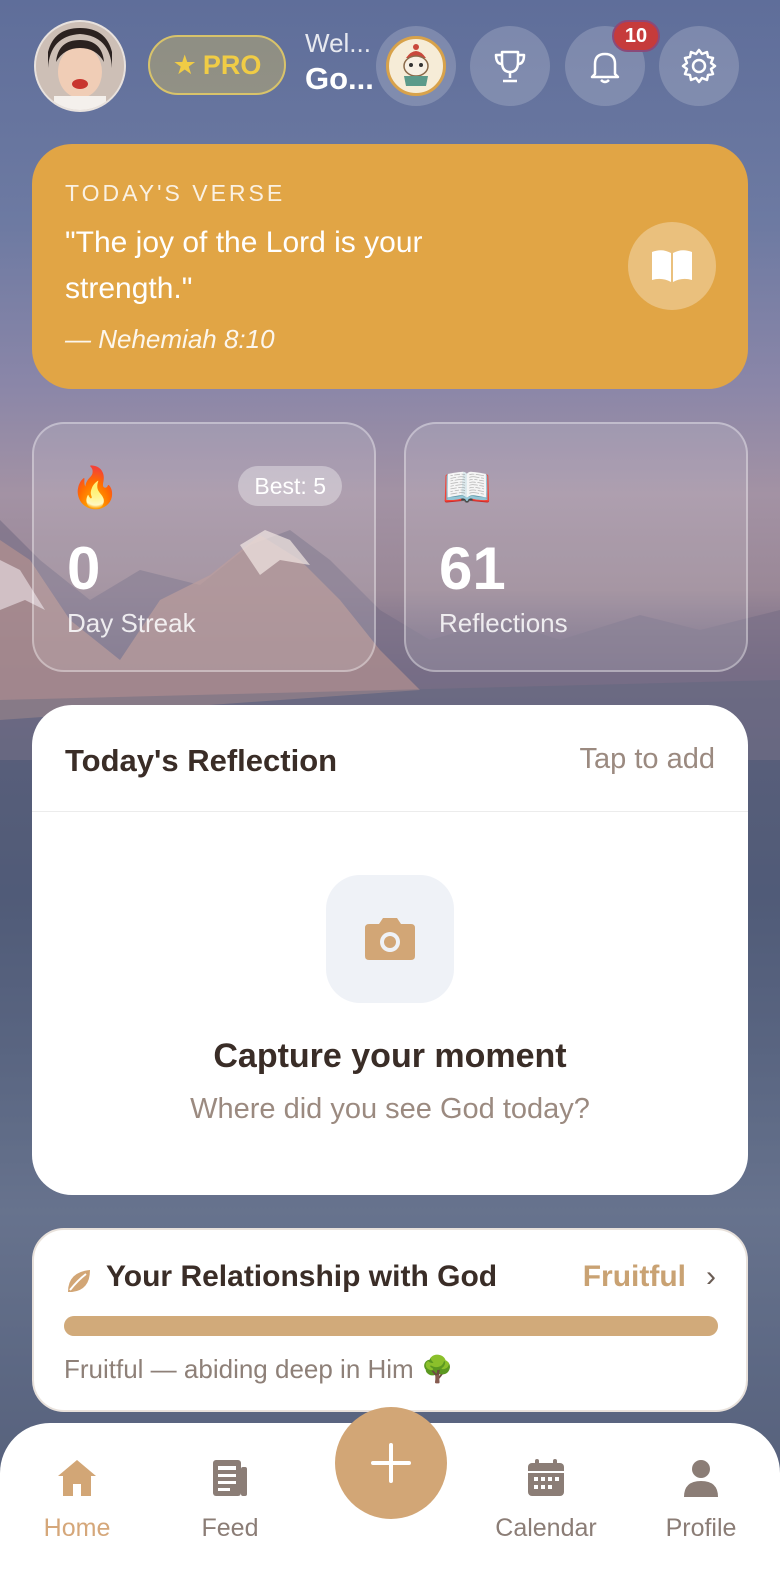 The width and height of the screenshot is (780, 1594). What do you see at coordinates (503, 623) in the screenshot?
I see `reflections-caption: Reflections` at bounding box center [503, 623].